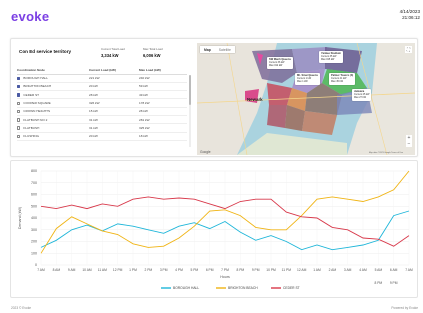  Describe the element at coordinates (152, 55) in the screenshot. I see `metric-value: 6,006 kW` at that location.